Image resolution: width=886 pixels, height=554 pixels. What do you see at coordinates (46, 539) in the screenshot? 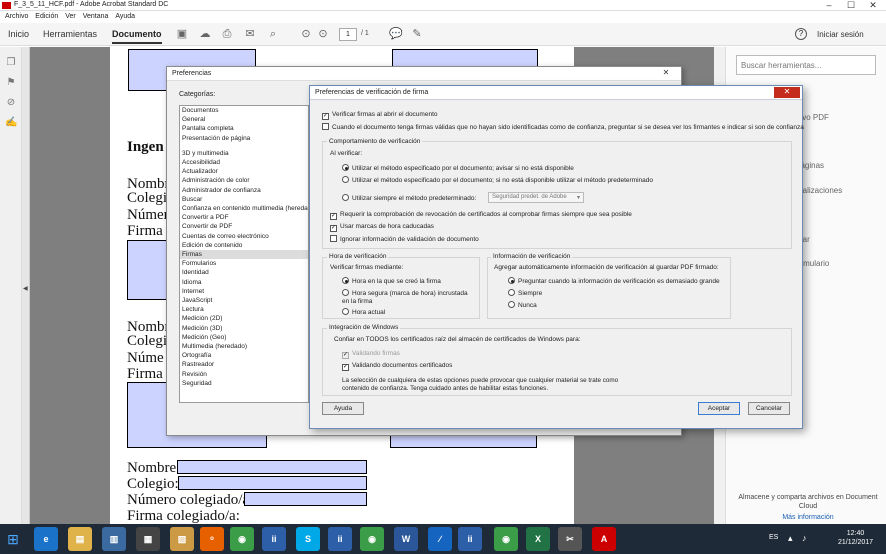
I see `internet-explorer-icon: e` at bounding box center [46, 539].